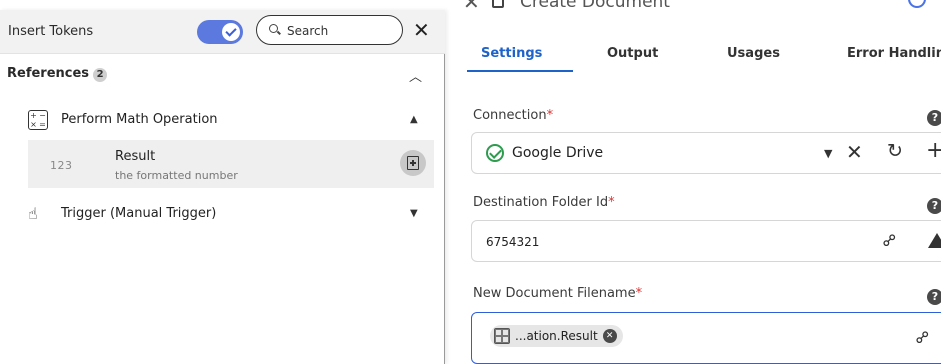 Image resolution: width=941 pixels, height=364 pixels. What do you see at coordinates (176, 175) in the screenshot?
I see `token-description: the formatted number` at bounding box center [176, 175].